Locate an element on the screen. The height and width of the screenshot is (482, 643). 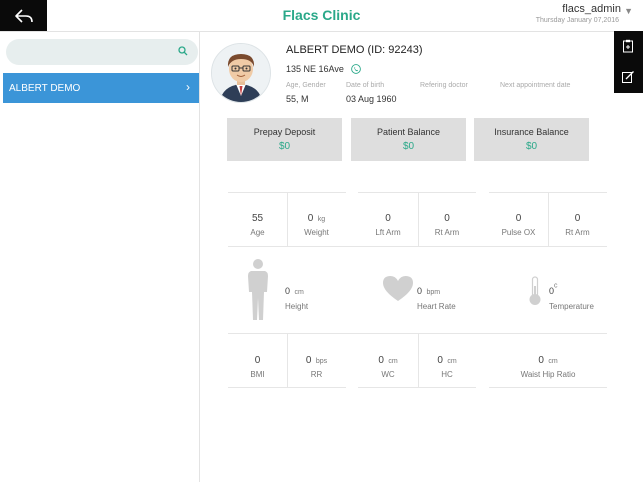
vital-label: Heart Rate is located at coordinates (436, 306).